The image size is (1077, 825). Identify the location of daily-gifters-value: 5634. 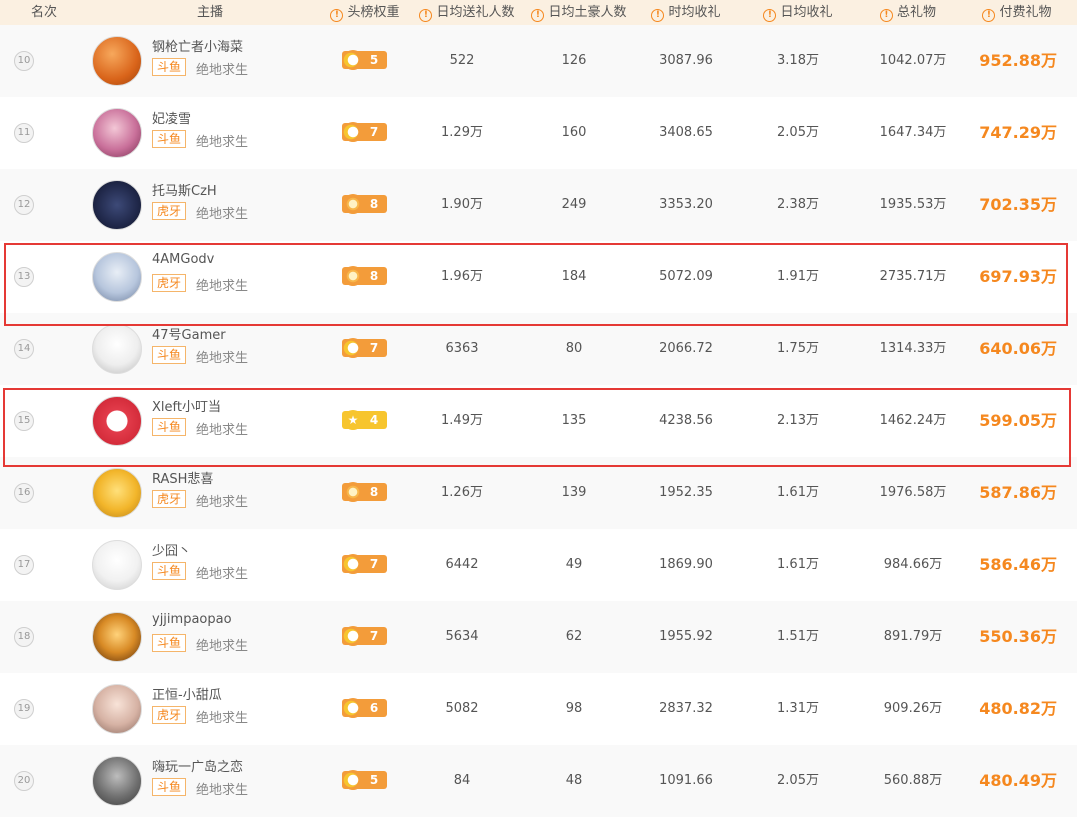
(462, 636).